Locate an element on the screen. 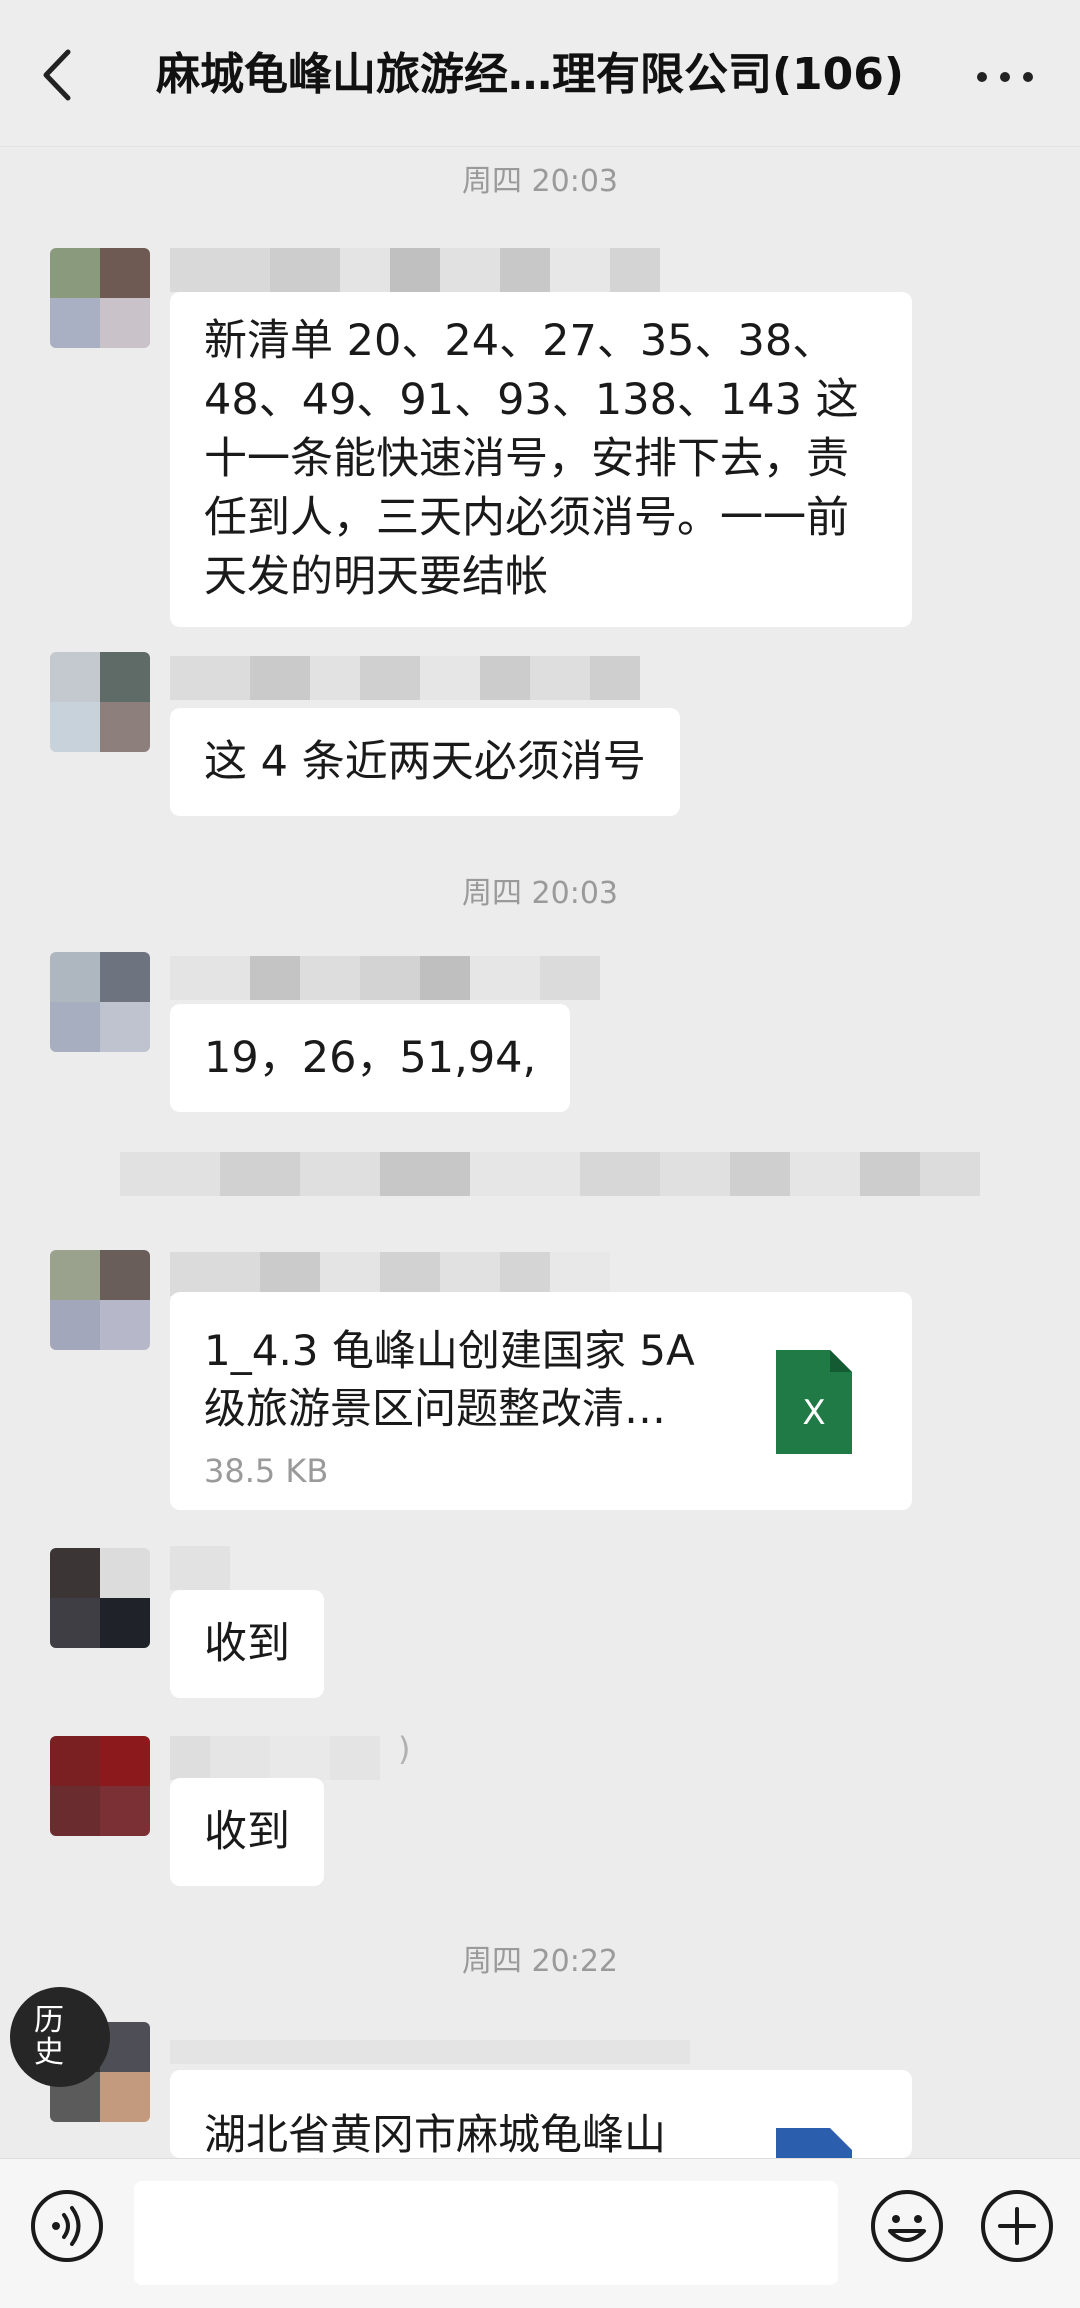 This screenshot has width=1080, height=2308. message-input is located at coordinates (486, 2233).